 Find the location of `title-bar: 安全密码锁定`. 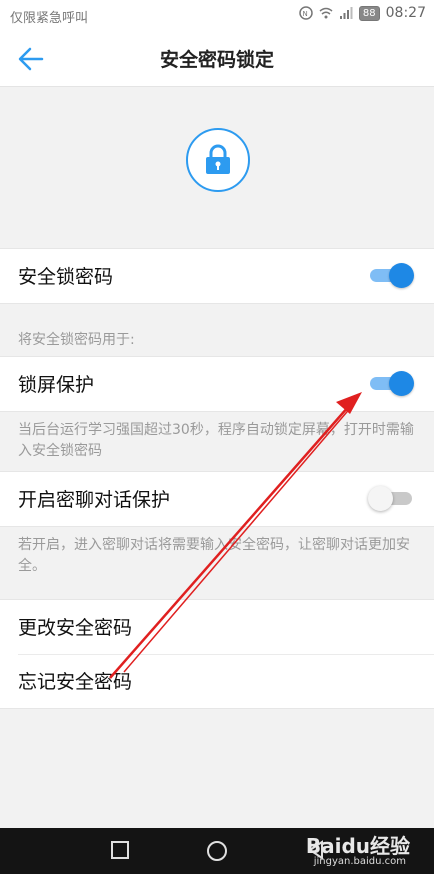

title-bar: 安全密码锁定 is located at coordinates (217, 58).